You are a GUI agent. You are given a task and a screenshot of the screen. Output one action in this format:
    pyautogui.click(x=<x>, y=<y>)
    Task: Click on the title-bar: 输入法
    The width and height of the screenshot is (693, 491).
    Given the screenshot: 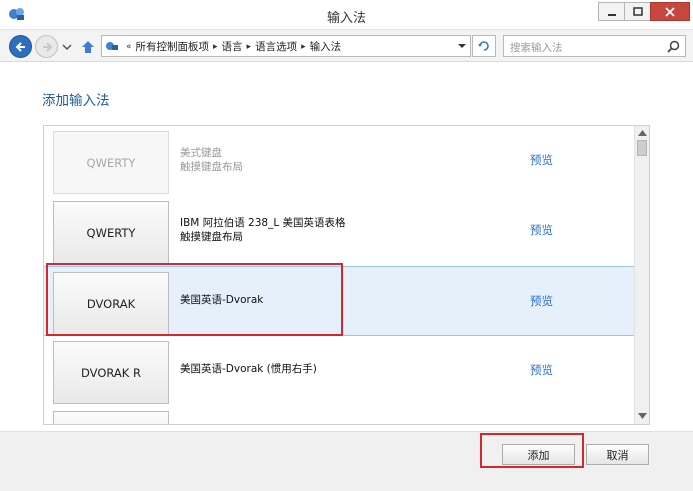 What is the action you would take?
    pyautogui.click(x=346, y=15)
    